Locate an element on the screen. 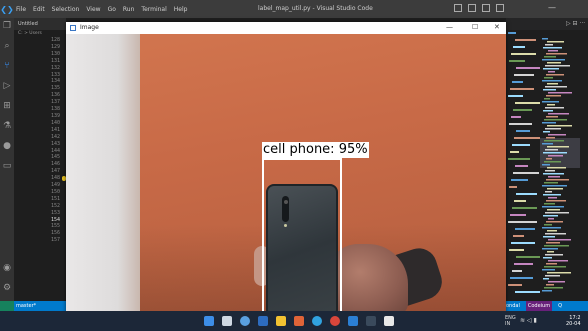  source-control-icon: ⑂ is located at coordinates (7, 66).